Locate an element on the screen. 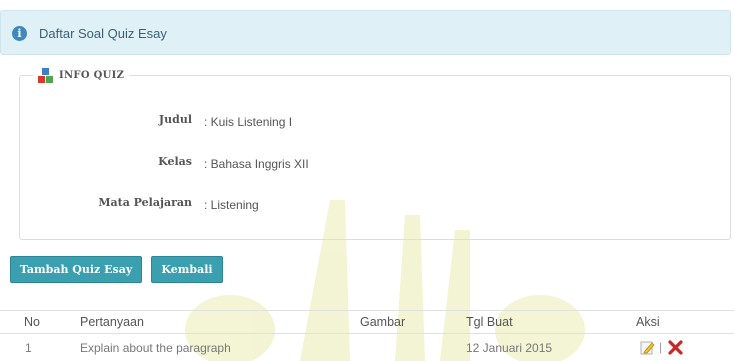 This screenshot has width=734, height=361. info-alert: i Daftar Soal Quiz Esay is located at coordinates (365, 32).